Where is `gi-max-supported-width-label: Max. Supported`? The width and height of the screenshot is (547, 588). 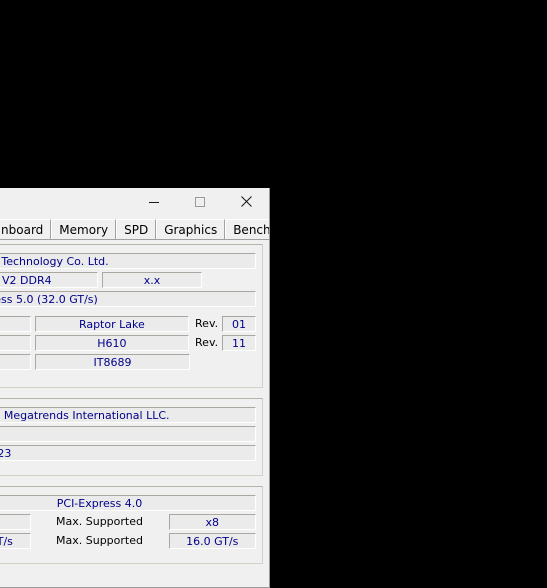 gi-max-supported-width-label: Max. Supported is located at coordinates (99, 521).